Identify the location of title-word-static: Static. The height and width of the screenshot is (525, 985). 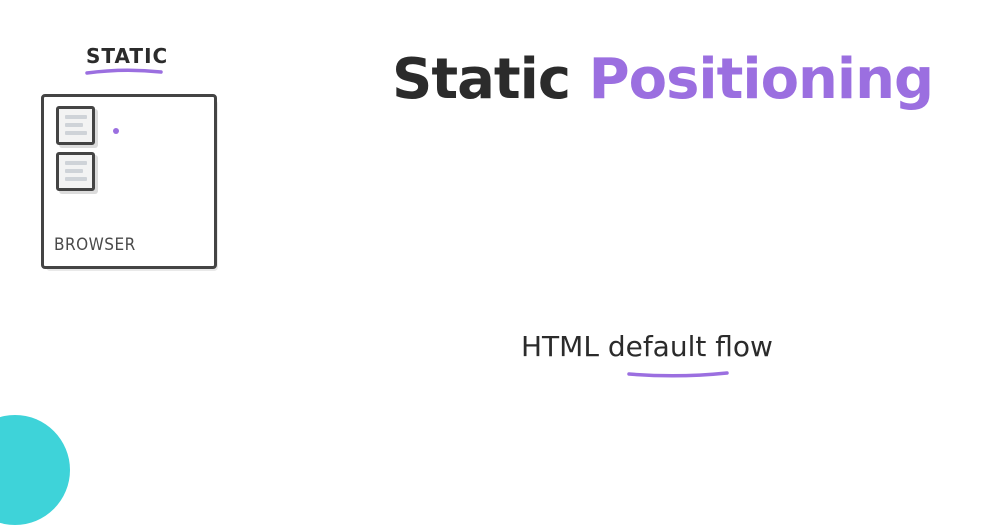
(481, 79).